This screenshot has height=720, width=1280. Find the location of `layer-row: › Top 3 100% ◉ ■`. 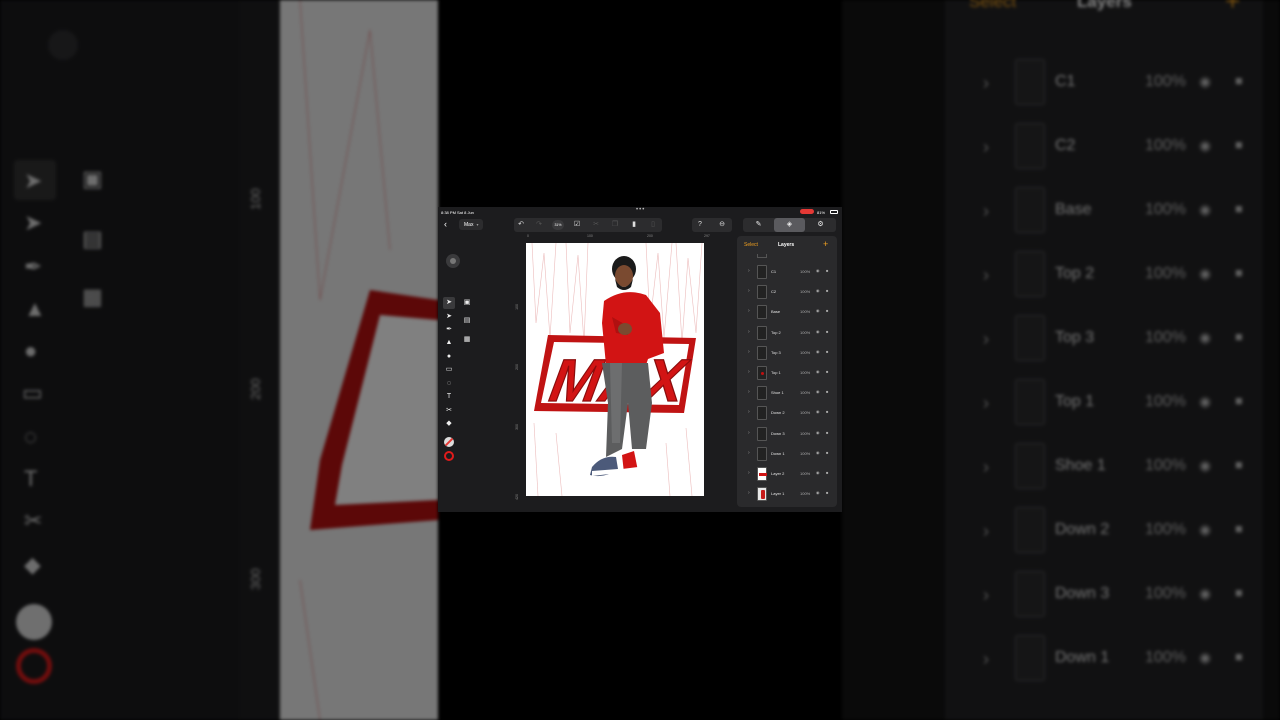

layer-row: › Top 3 100% ◉ ■ is located at coordinates (787, 353).